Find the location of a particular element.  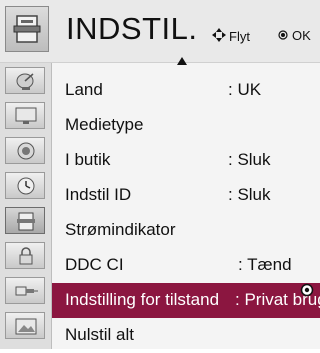

menu-item-label: I butik is located at coordinates (88, 159).